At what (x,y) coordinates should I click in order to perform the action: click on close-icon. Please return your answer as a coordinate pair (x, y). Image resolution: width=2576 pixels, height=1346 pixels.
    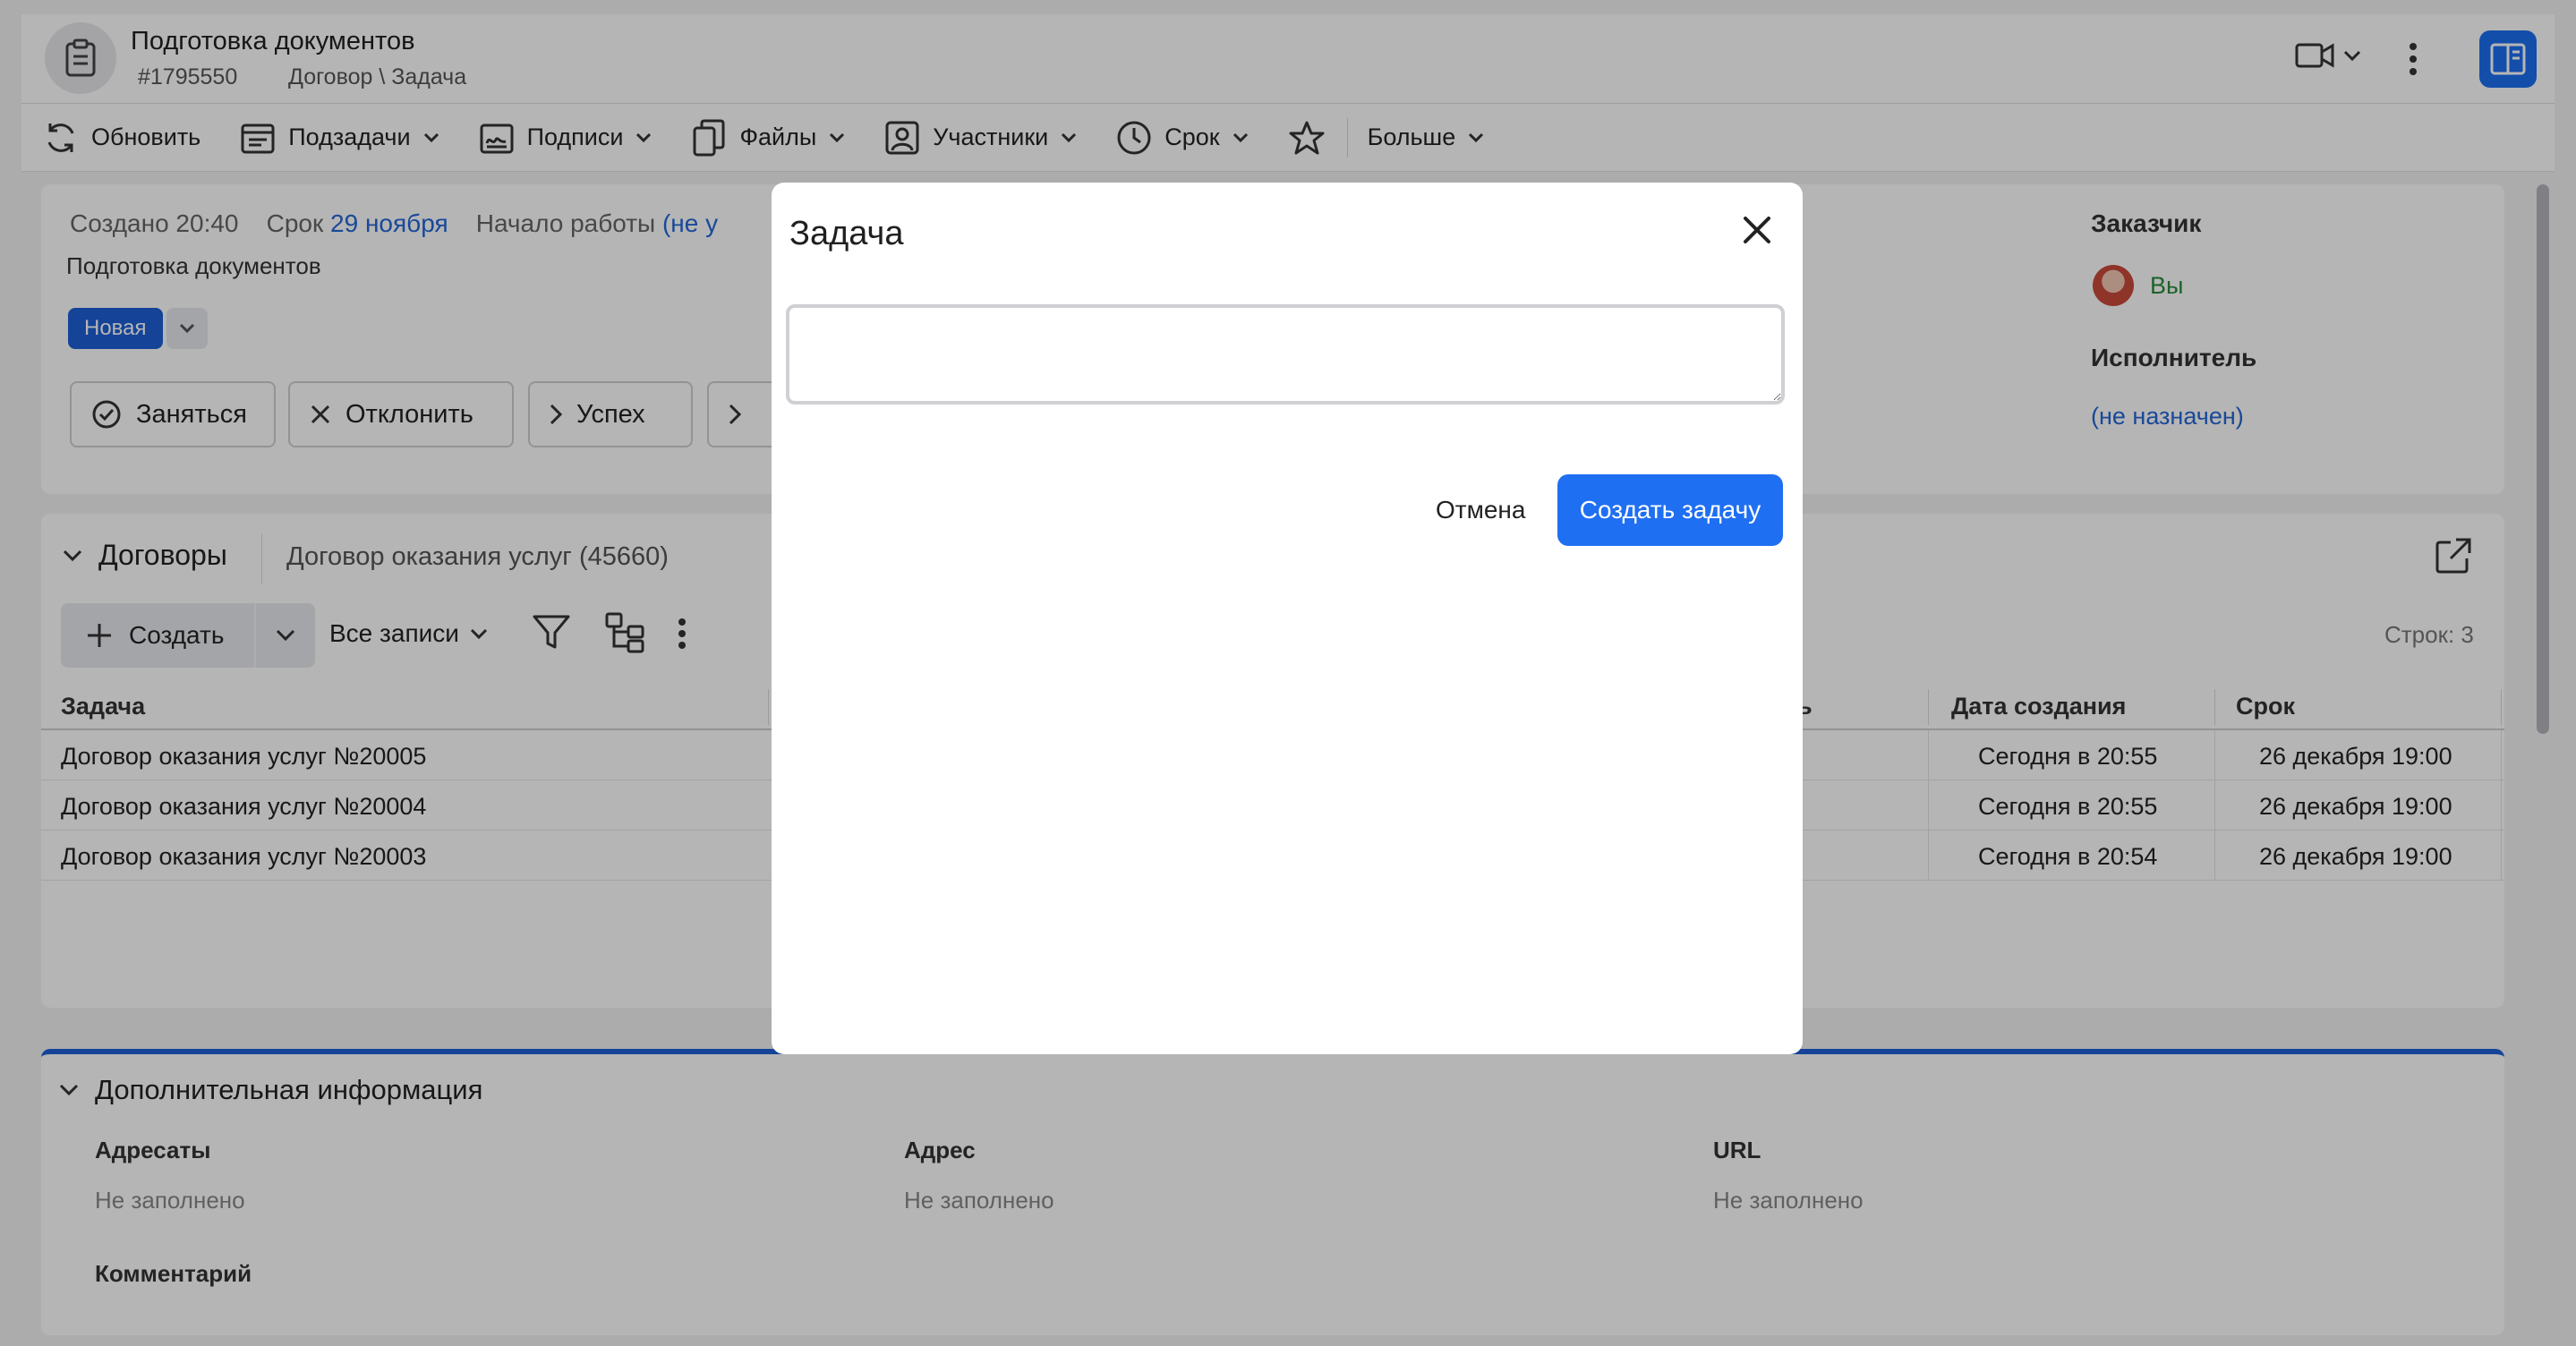
    Looking at the image, I should click on (1757, 230).